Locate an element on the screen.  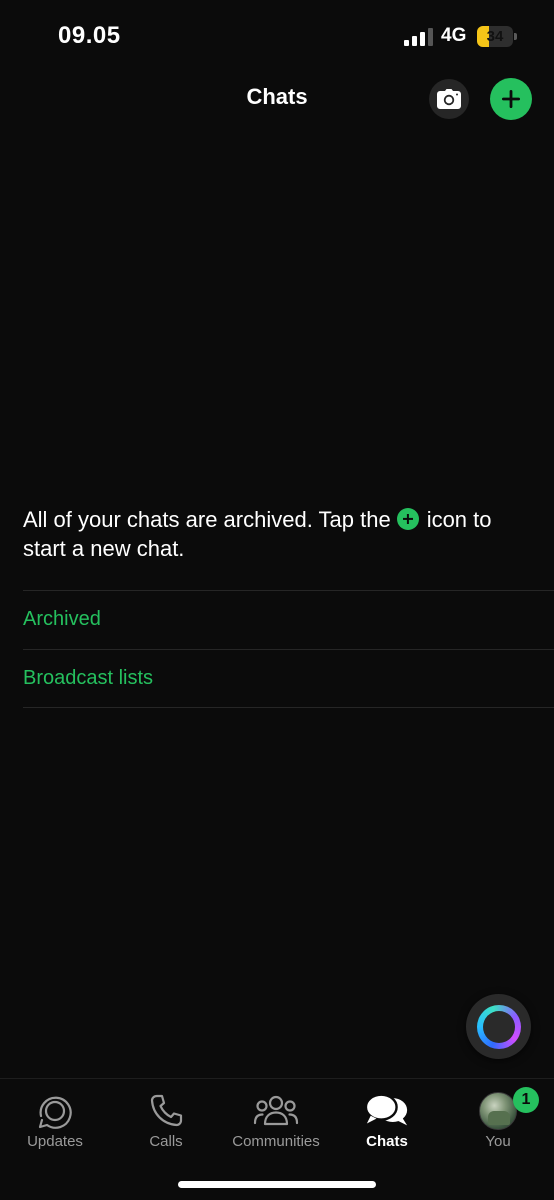
camera-icon is located at coordinates (449, 99).